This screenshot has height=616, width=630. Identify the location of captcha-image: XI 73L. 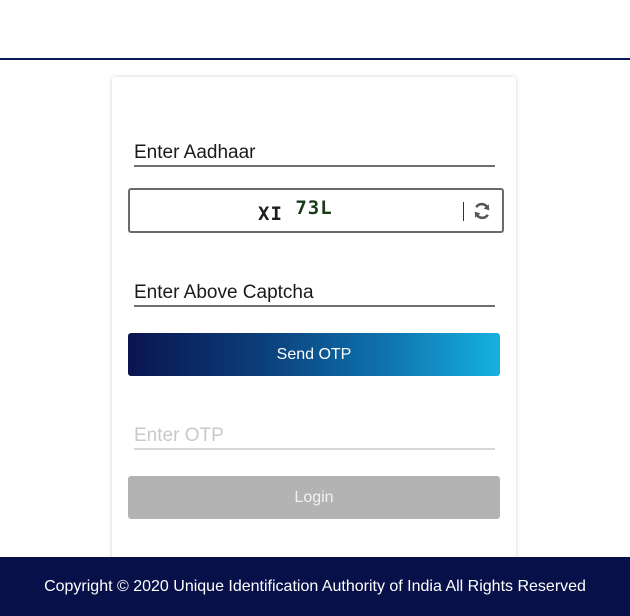
(295, 211).